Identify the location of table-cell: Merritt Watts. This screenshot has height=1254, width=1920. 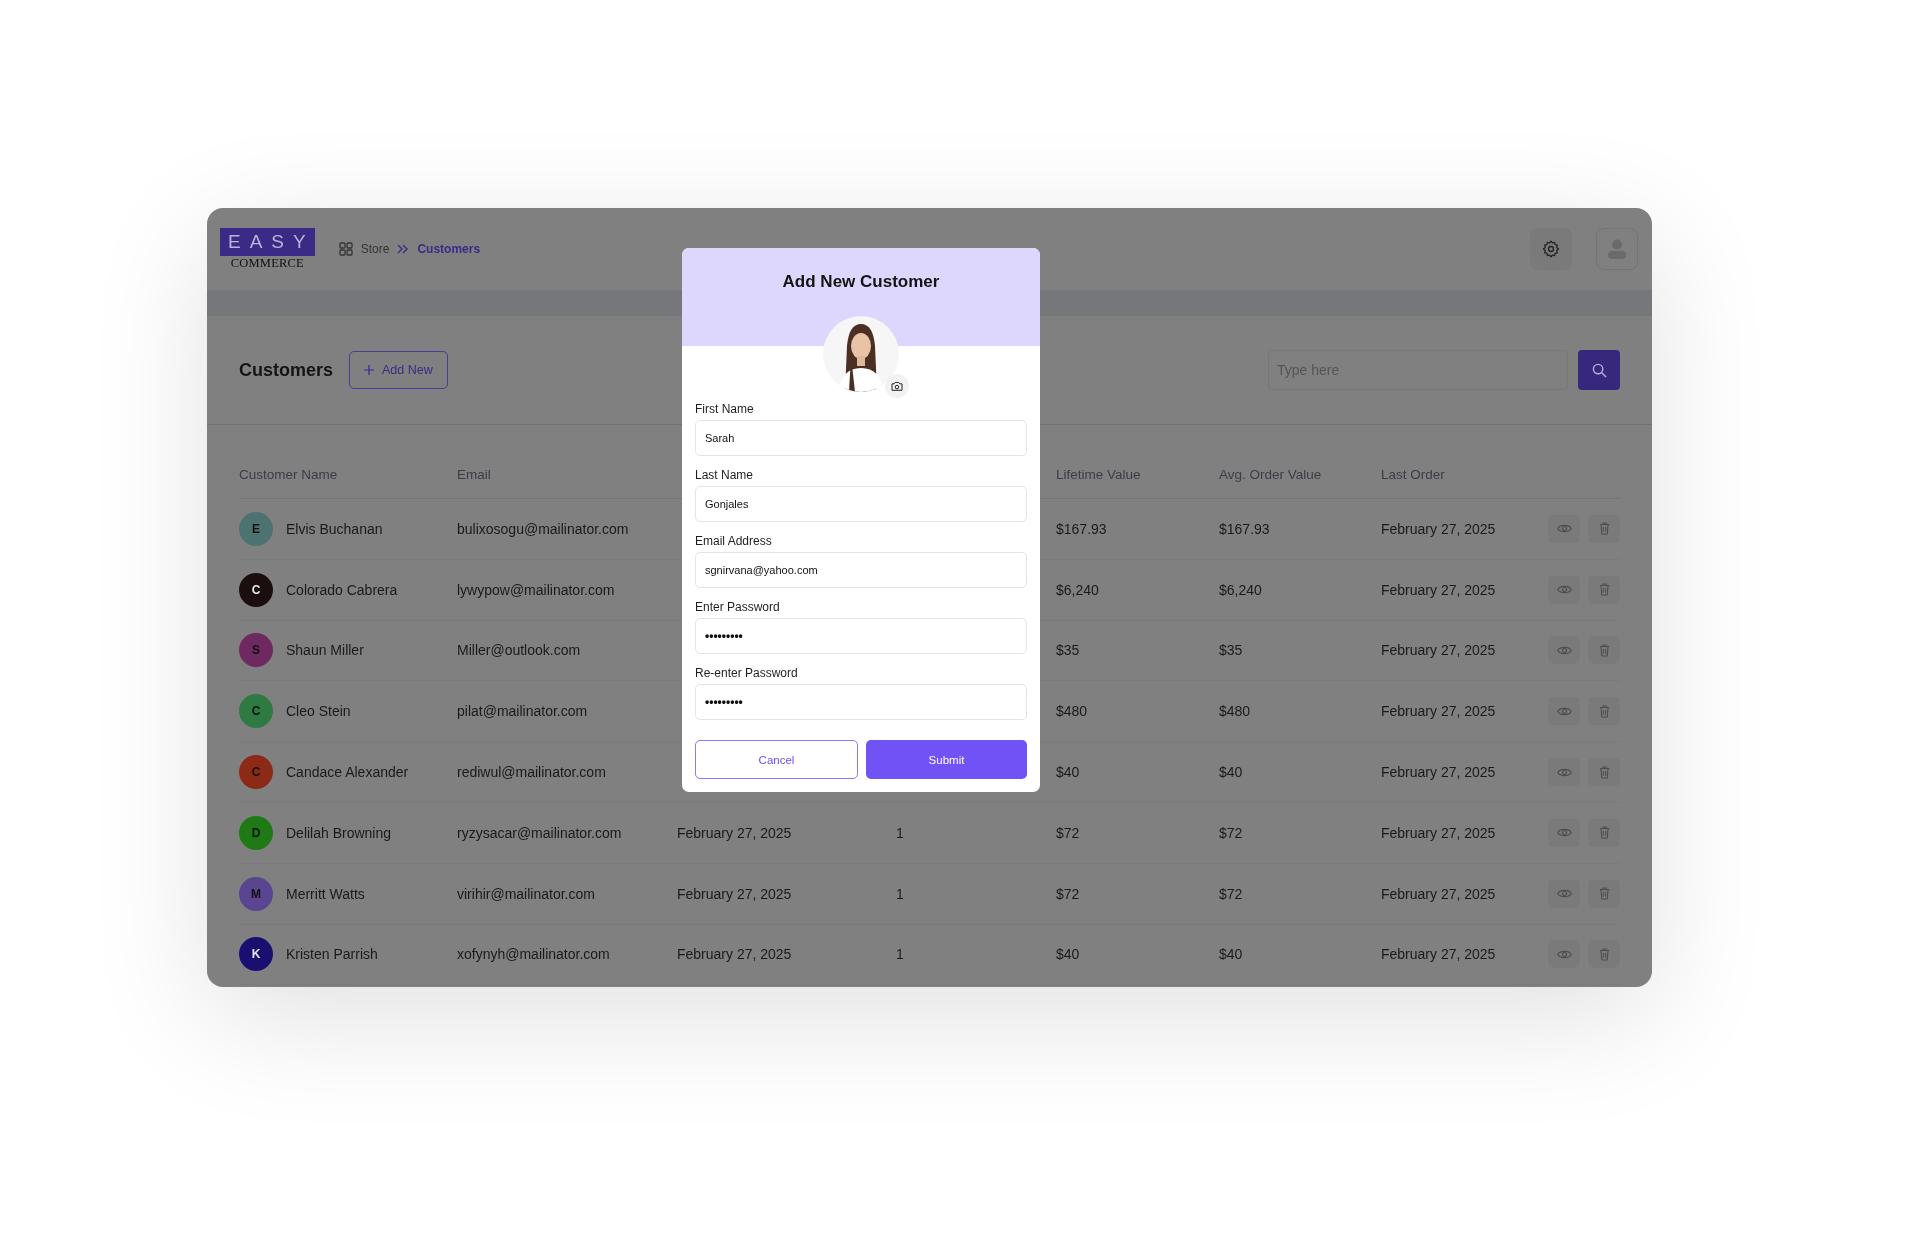
(325, 893).